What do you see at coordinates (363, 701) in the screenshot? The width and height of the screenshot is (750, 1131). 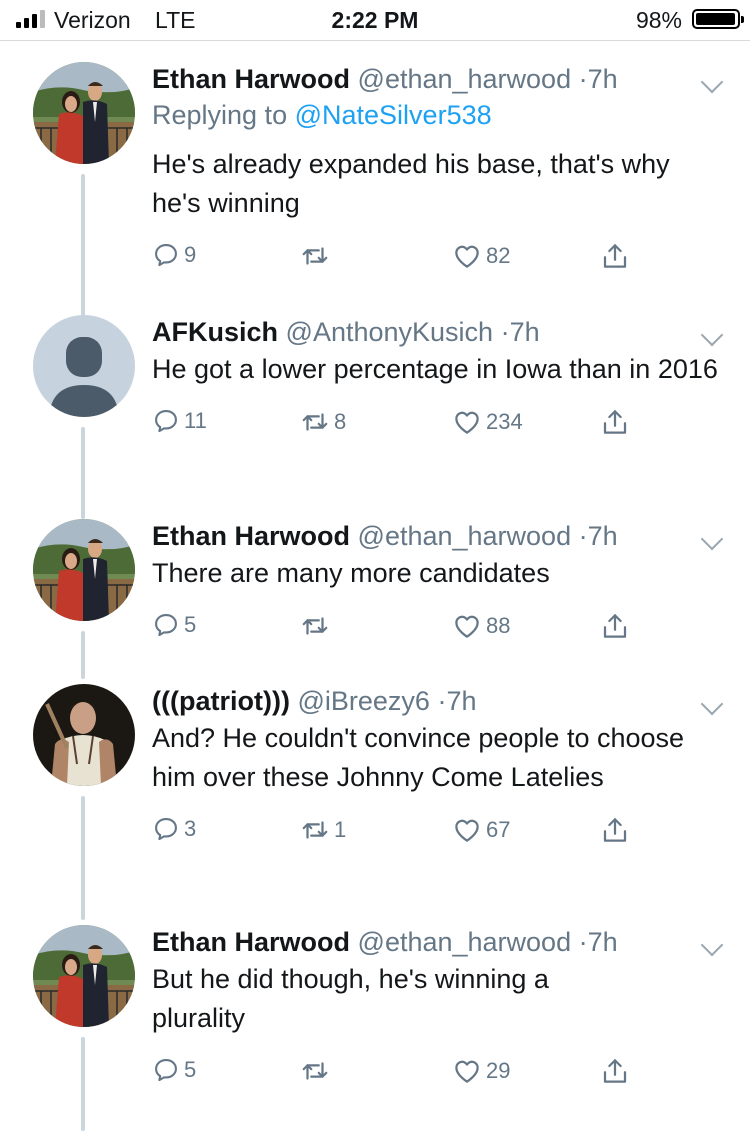 I see `username: @iBreezy6` at bounding box center [363, 701].